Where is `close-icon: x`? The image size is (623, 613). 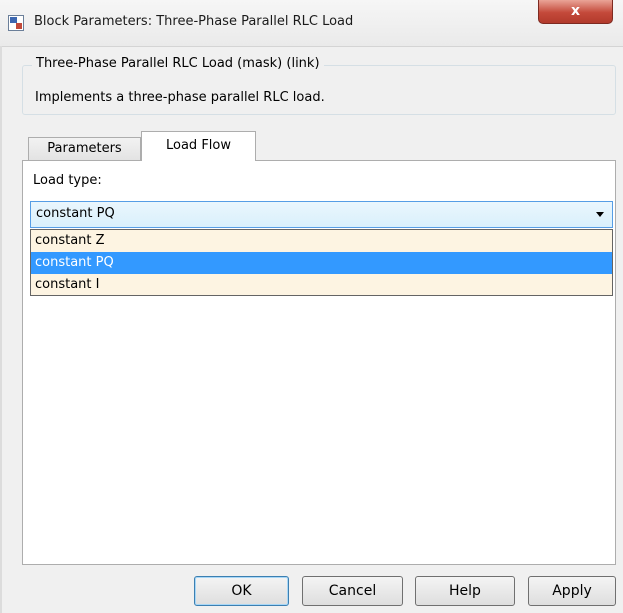
close-icon: x is located at coordinates (575, 11).